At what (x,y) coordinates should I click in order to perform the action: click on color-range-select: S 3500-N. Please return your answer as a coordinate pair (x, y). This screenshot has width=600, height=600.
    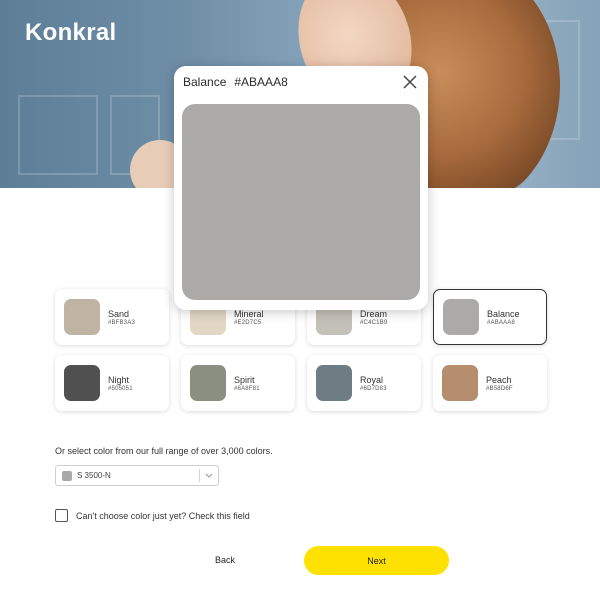
    Looking at the image, I should click on (137, 475).